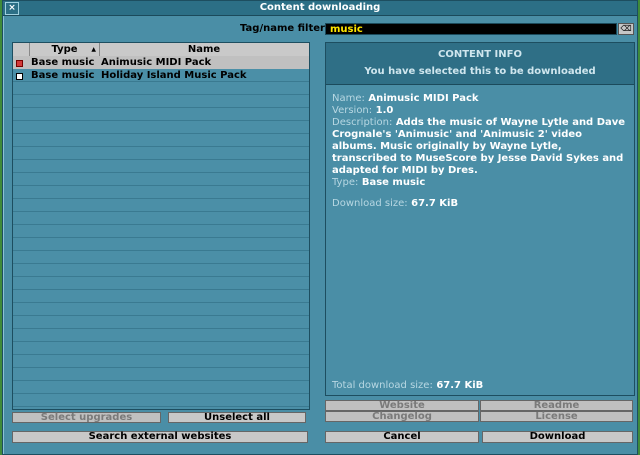 The height and width of the screenshot is (455, 640). Describe the element at coordinates (370, 203) in the screenshot. I see `download-size-label: Download size:` at that location.